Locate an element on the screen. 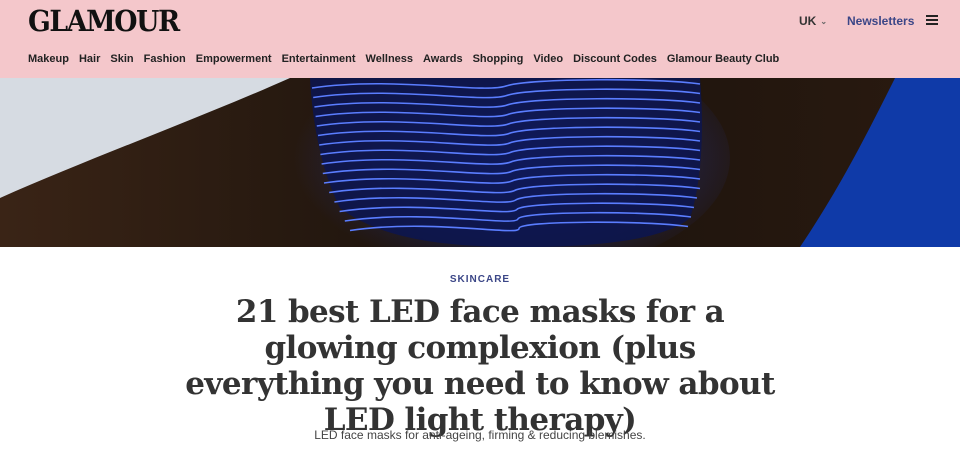 This screenshot has height=464, width=960. nav-item-fashion: Fashion is located at coordinates (165, 60).